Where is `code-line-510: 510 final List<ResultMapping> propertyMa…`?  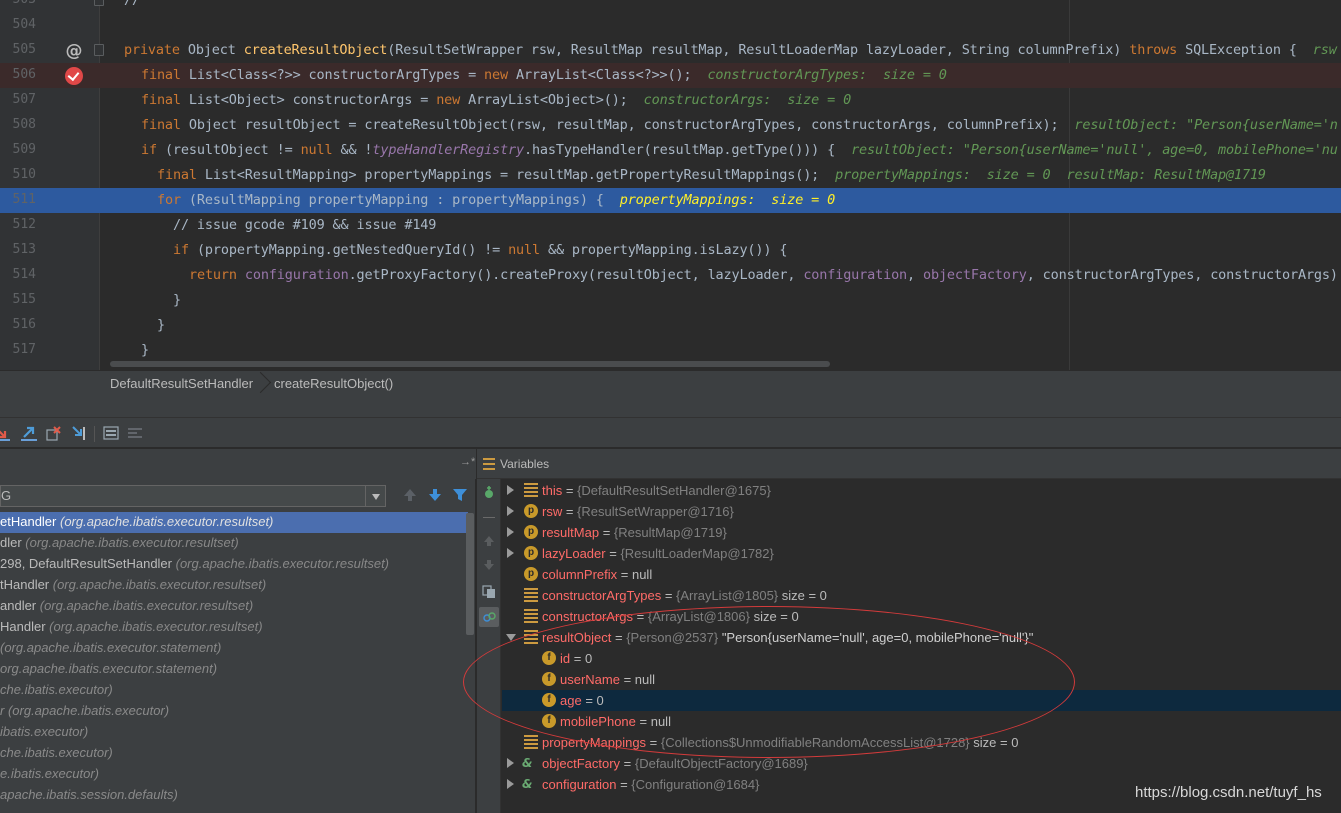
code-line-510: 510 final List<ResultMapping> propertyMa… is located at coordinates (670, 175).